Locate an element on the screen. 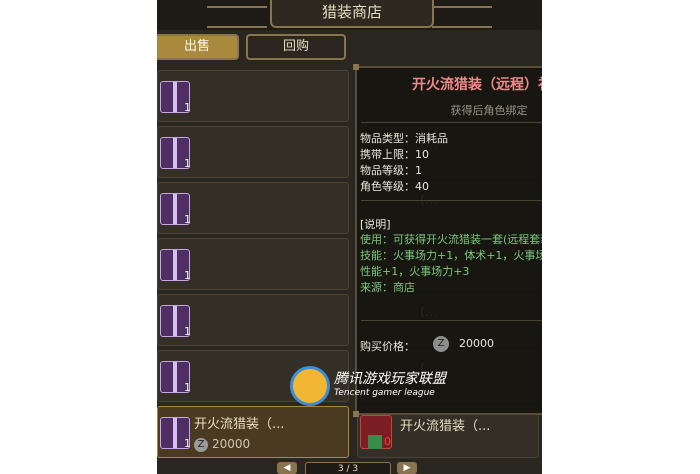 This screenshot has height=474, width=700. carry-limit: 携带上限：10 is located at coordinates (394, 154).